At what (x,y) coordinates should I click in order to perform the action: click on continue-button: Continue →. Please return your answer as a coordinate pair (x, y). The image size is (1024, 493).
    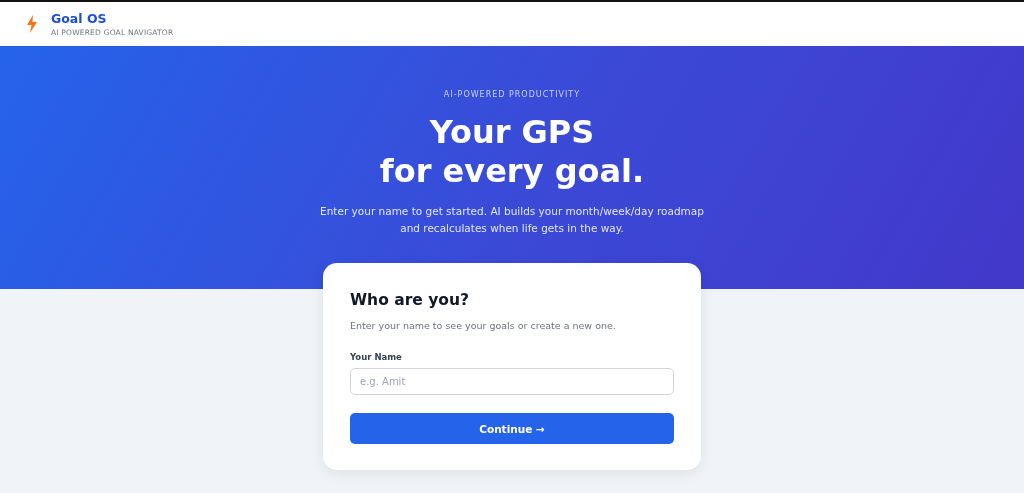
    Looking at the image, I should click on (512, 428).